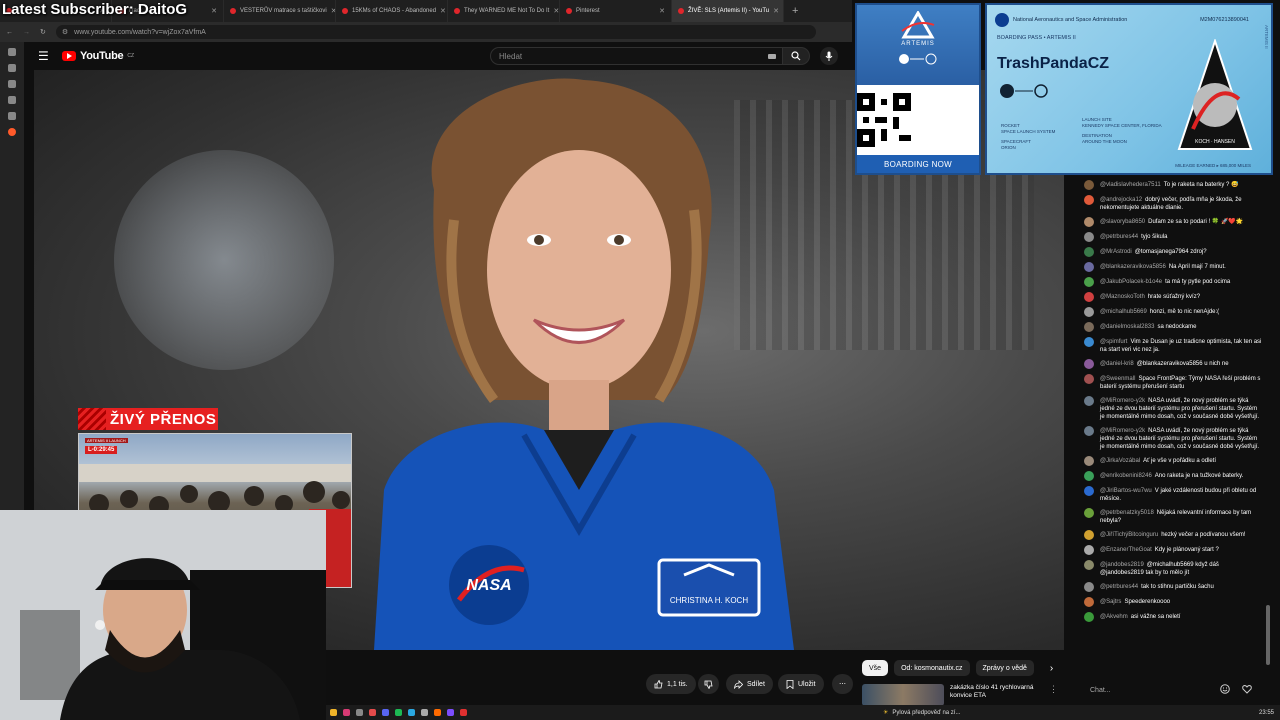 The width and height of the screenshot is (1280, 720). Describe the element at coordinates (829, 56) in the screenshot. I see `voice-search-button` at that location.